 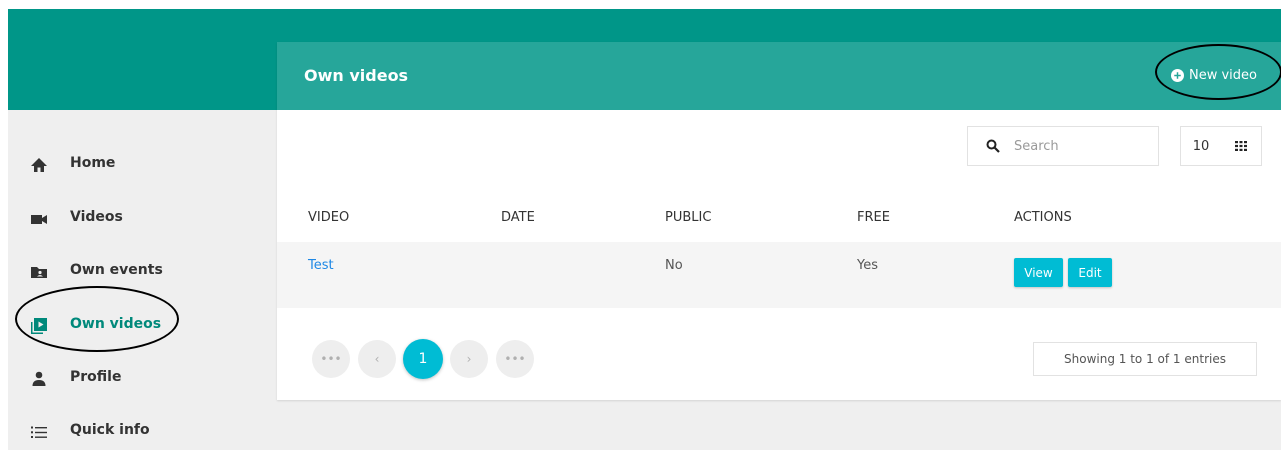 I want to click on view-button: View, so click(x=1038, y=272).